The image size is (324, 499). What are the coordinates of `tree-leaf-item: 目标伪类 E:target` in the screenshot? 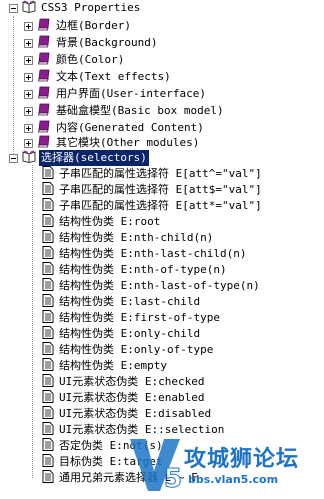 It's located at (103, 462).